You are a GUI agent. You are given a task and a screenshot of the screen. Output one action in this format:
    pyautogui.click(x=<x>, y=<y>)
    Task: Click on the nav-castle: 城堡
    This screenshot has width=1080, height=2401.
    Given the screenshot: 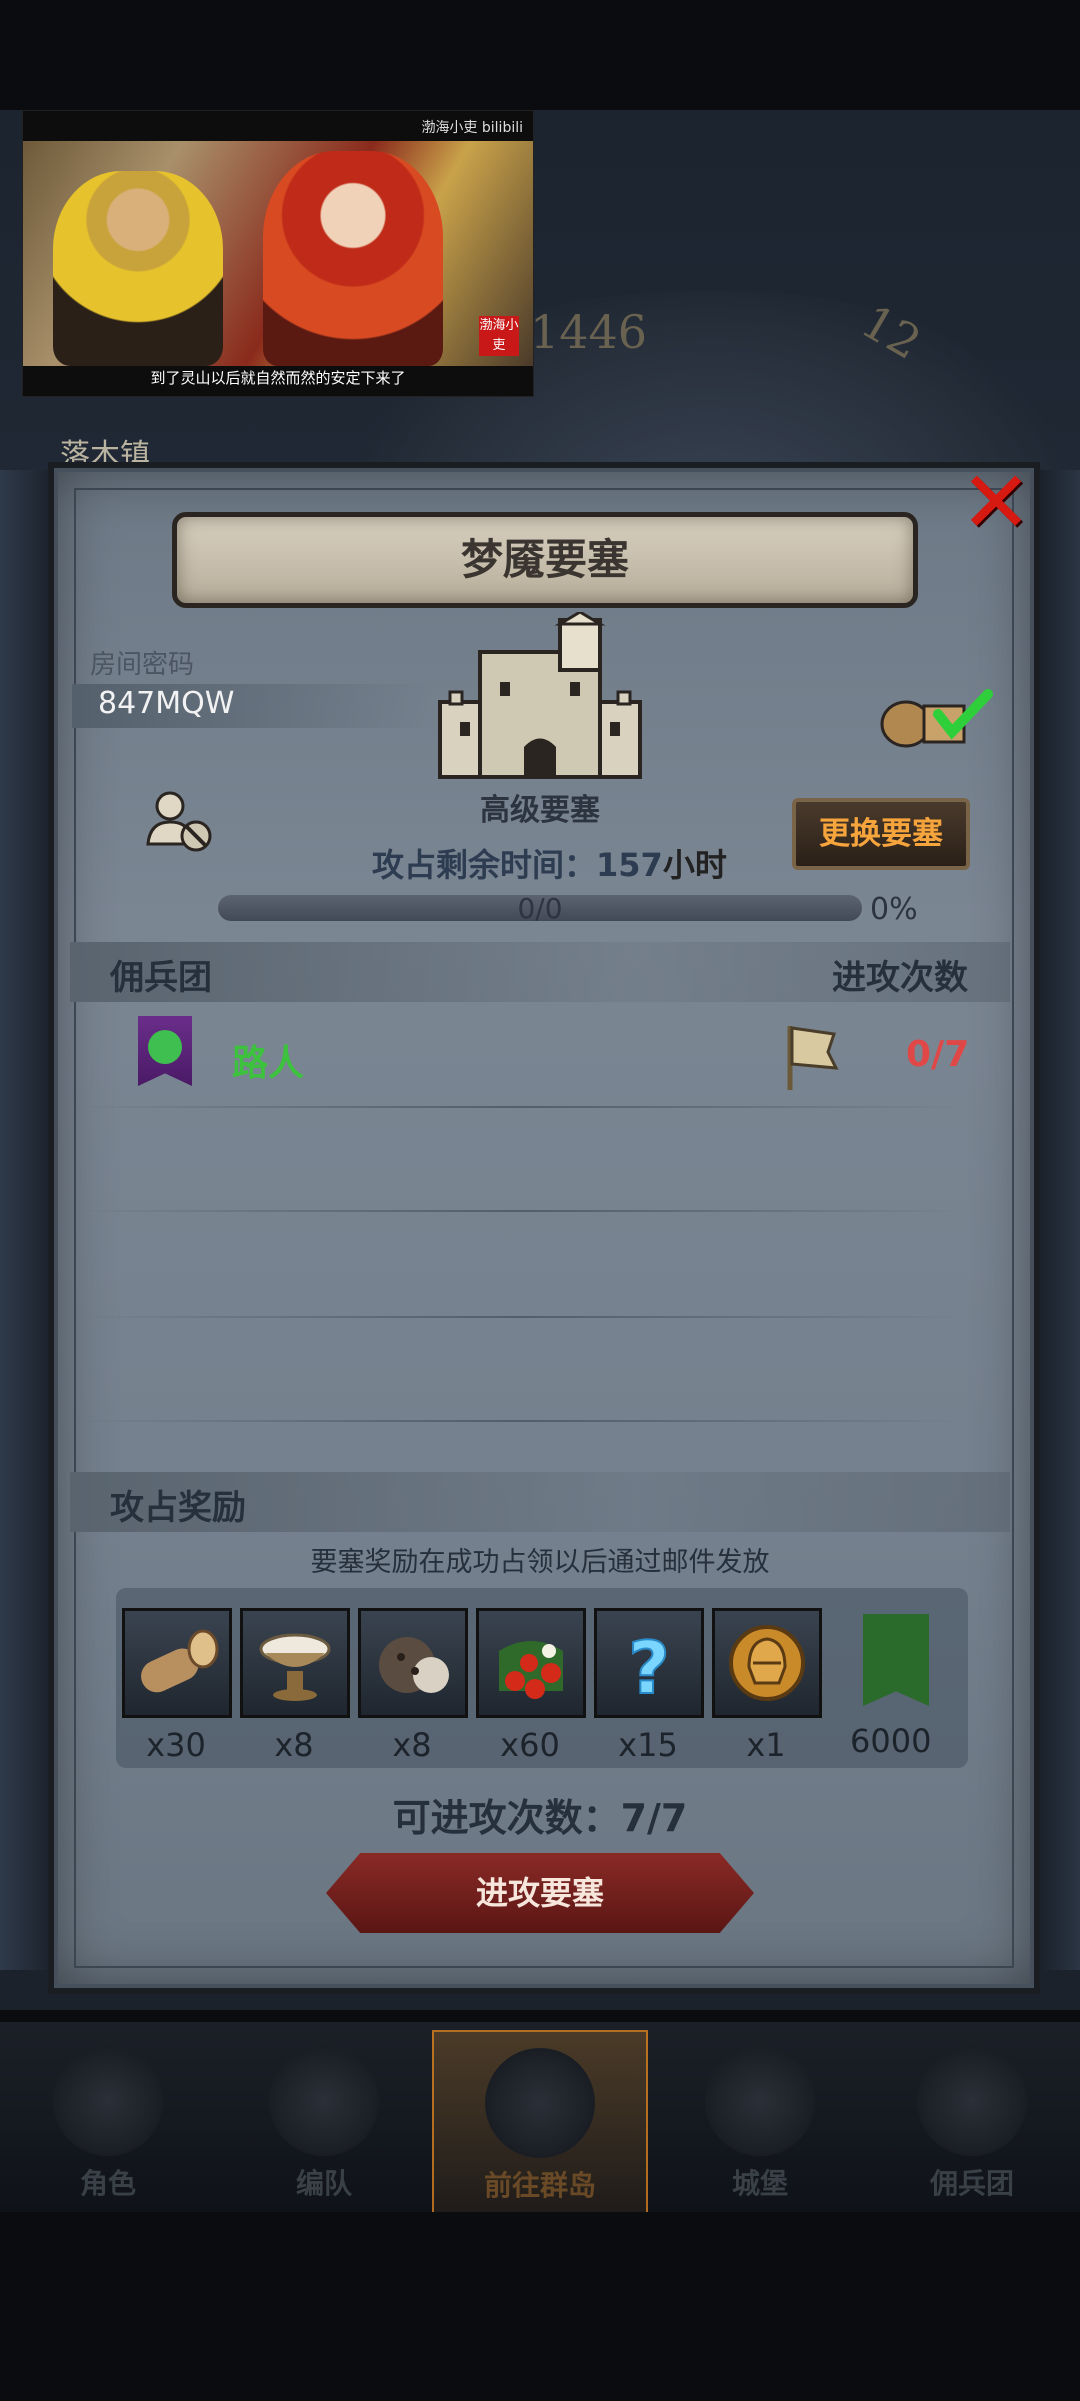 What is the action you would take?
    pyautogui.click(x=760, y=2120)
    